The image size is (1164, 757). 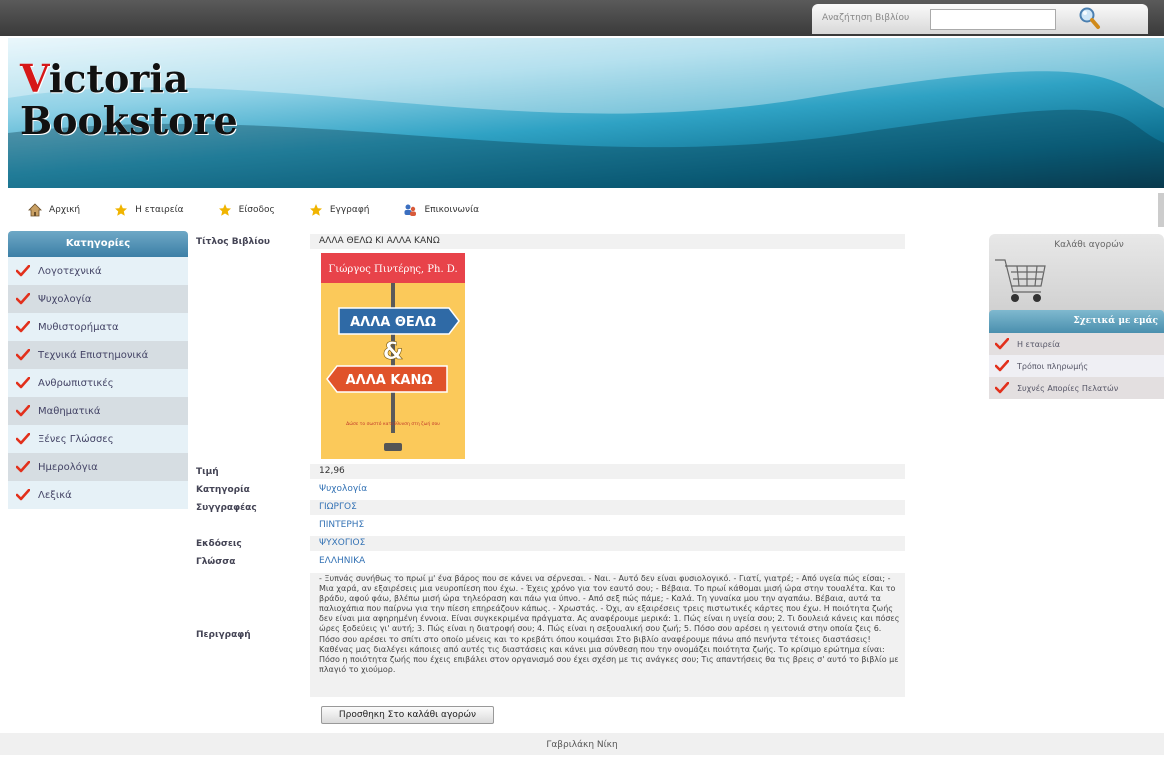 I want to click on category-item-label: Τεχνικά Επιστημονικά, so click(x=93, y=355).